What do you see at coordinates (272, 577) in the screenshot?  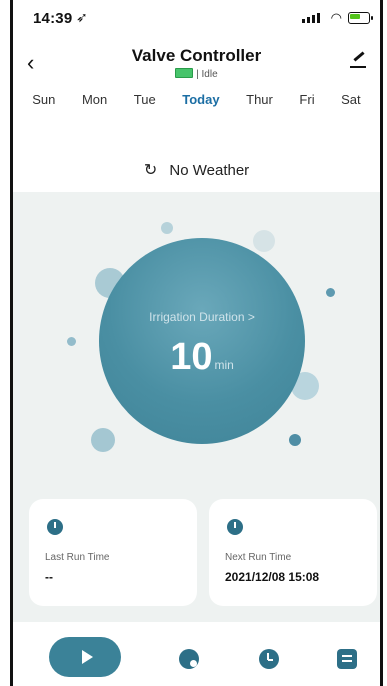 I see `next-run-value: 2021/12/08 15:08` at bounding box center [272, 577].